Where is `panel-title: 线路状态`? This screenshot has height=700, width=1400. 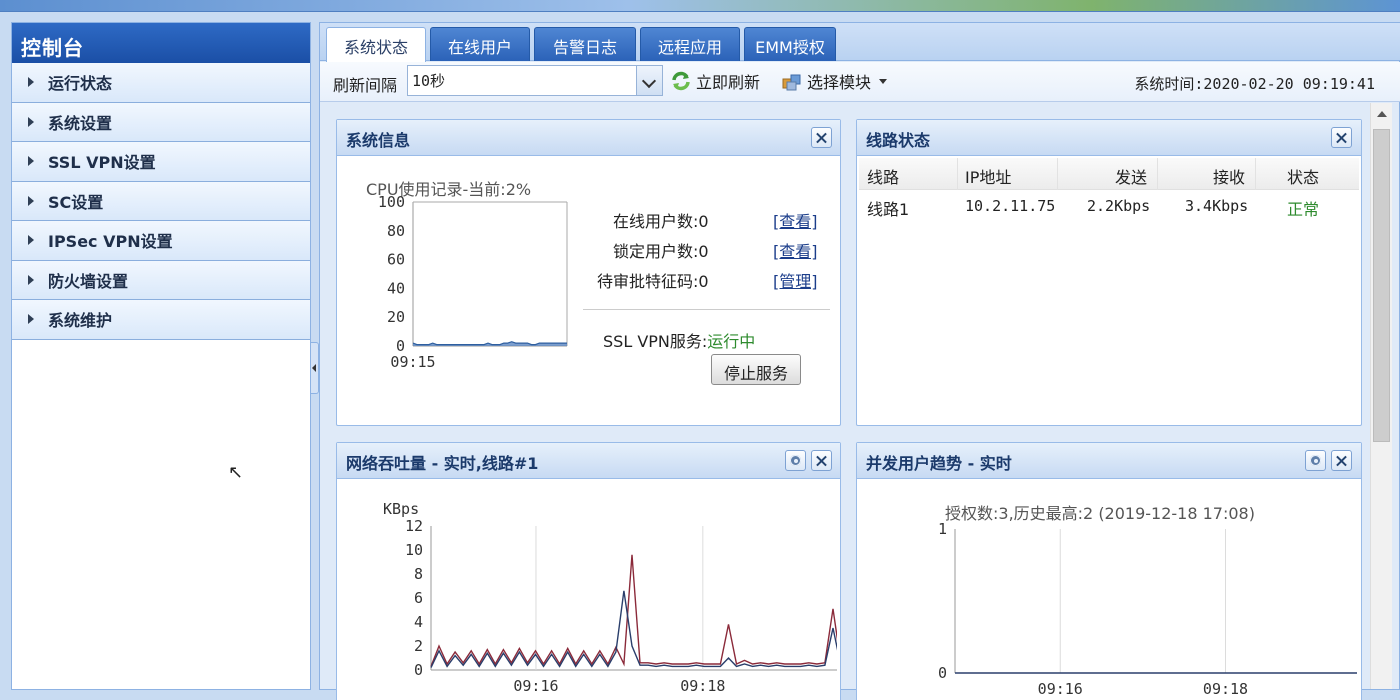 panel-title: 线路状态 is located at coordinates (898, 140).